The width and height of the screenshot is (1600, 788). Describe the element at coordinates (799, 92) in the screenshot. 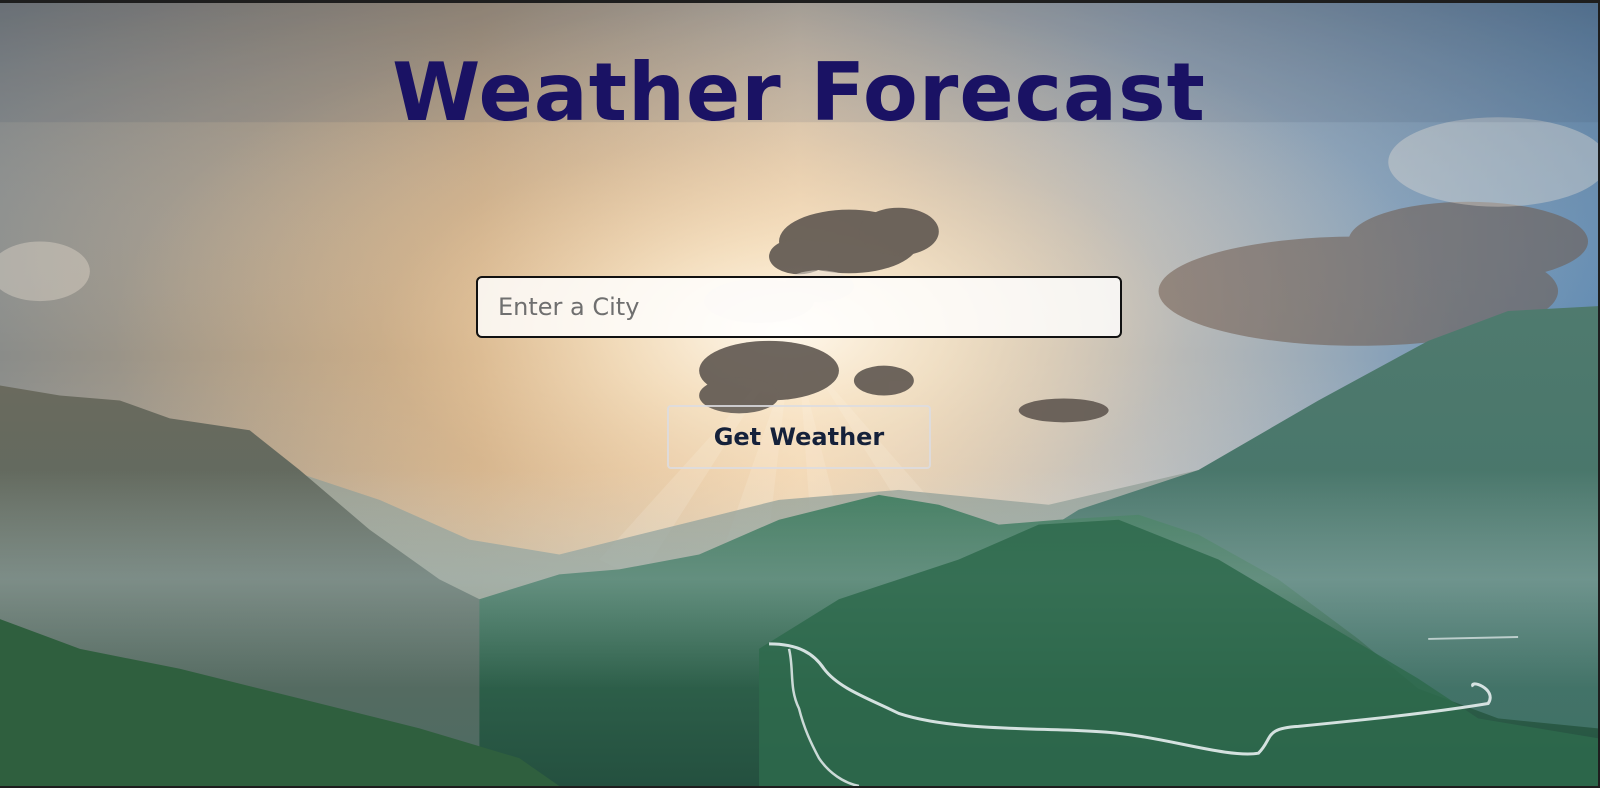

I see `page-title: Weather Forecast` at that location.